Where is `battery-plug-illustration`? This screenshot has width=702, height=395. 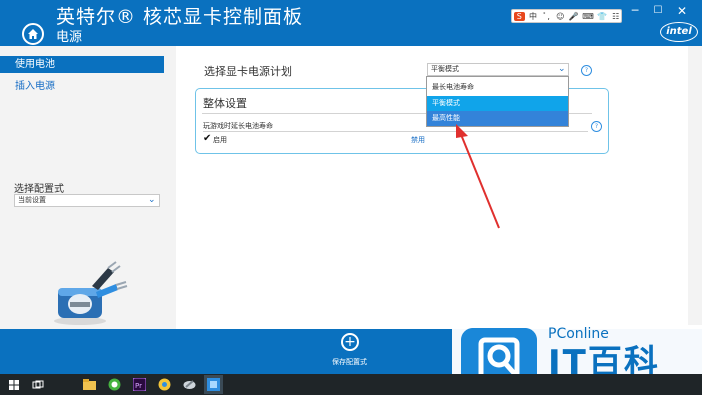
battery-plug-illustration is located at coordinates (91, 293).